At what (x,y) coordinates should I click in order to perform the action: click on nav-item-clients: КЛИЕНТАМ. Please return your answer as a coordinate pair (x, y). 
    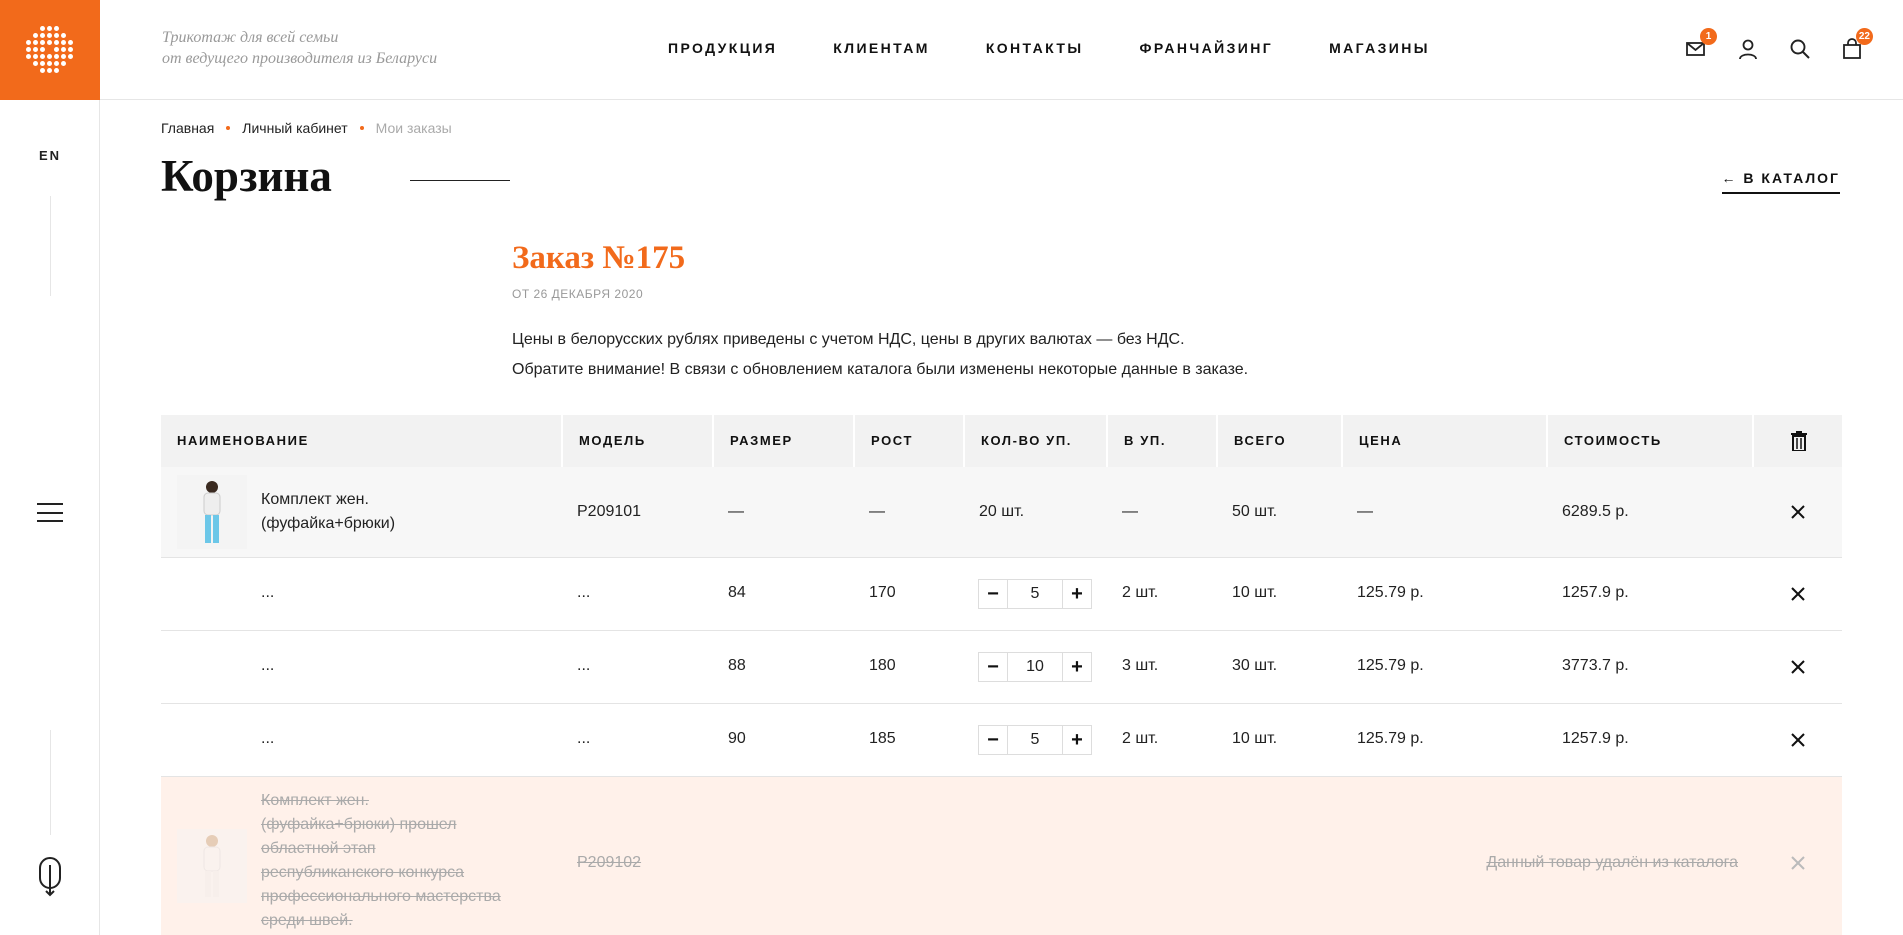
    Looking at the image, I should click on (881, 48).